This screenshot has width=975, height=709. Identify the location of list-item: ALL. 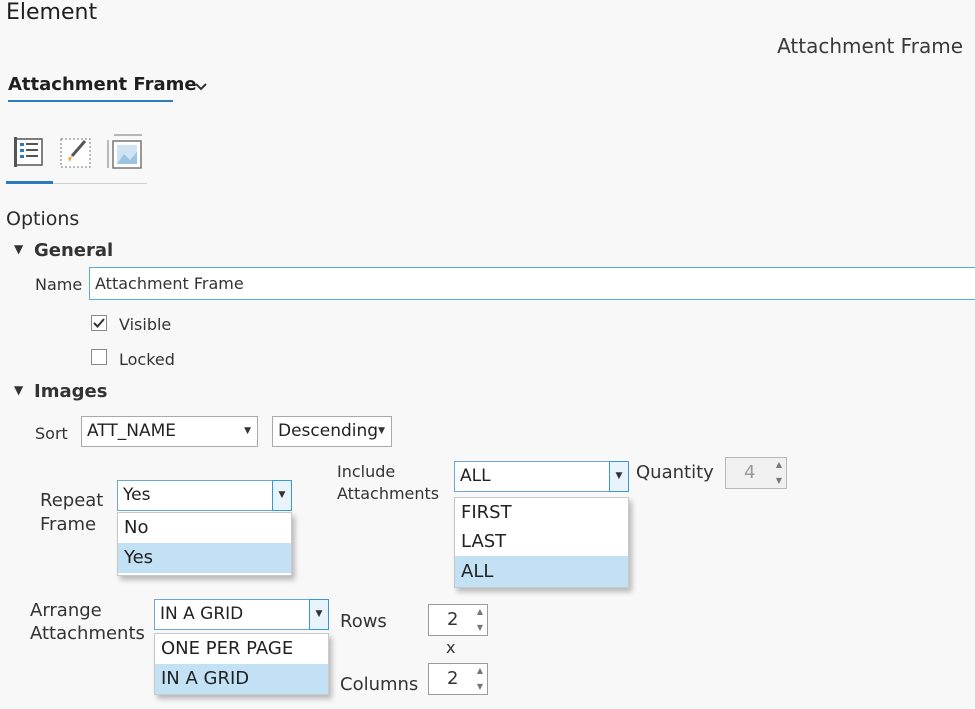
(541, 571).